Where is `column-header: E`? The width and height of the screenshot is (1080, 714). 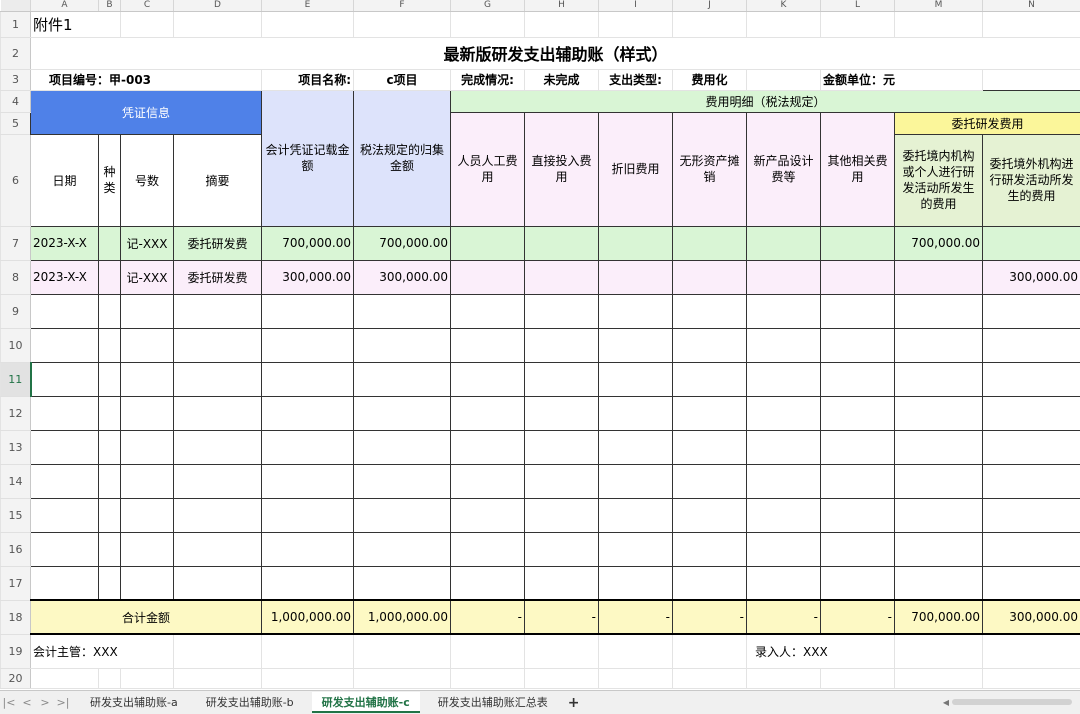 column-header: E is located at coordinates (308, 5).